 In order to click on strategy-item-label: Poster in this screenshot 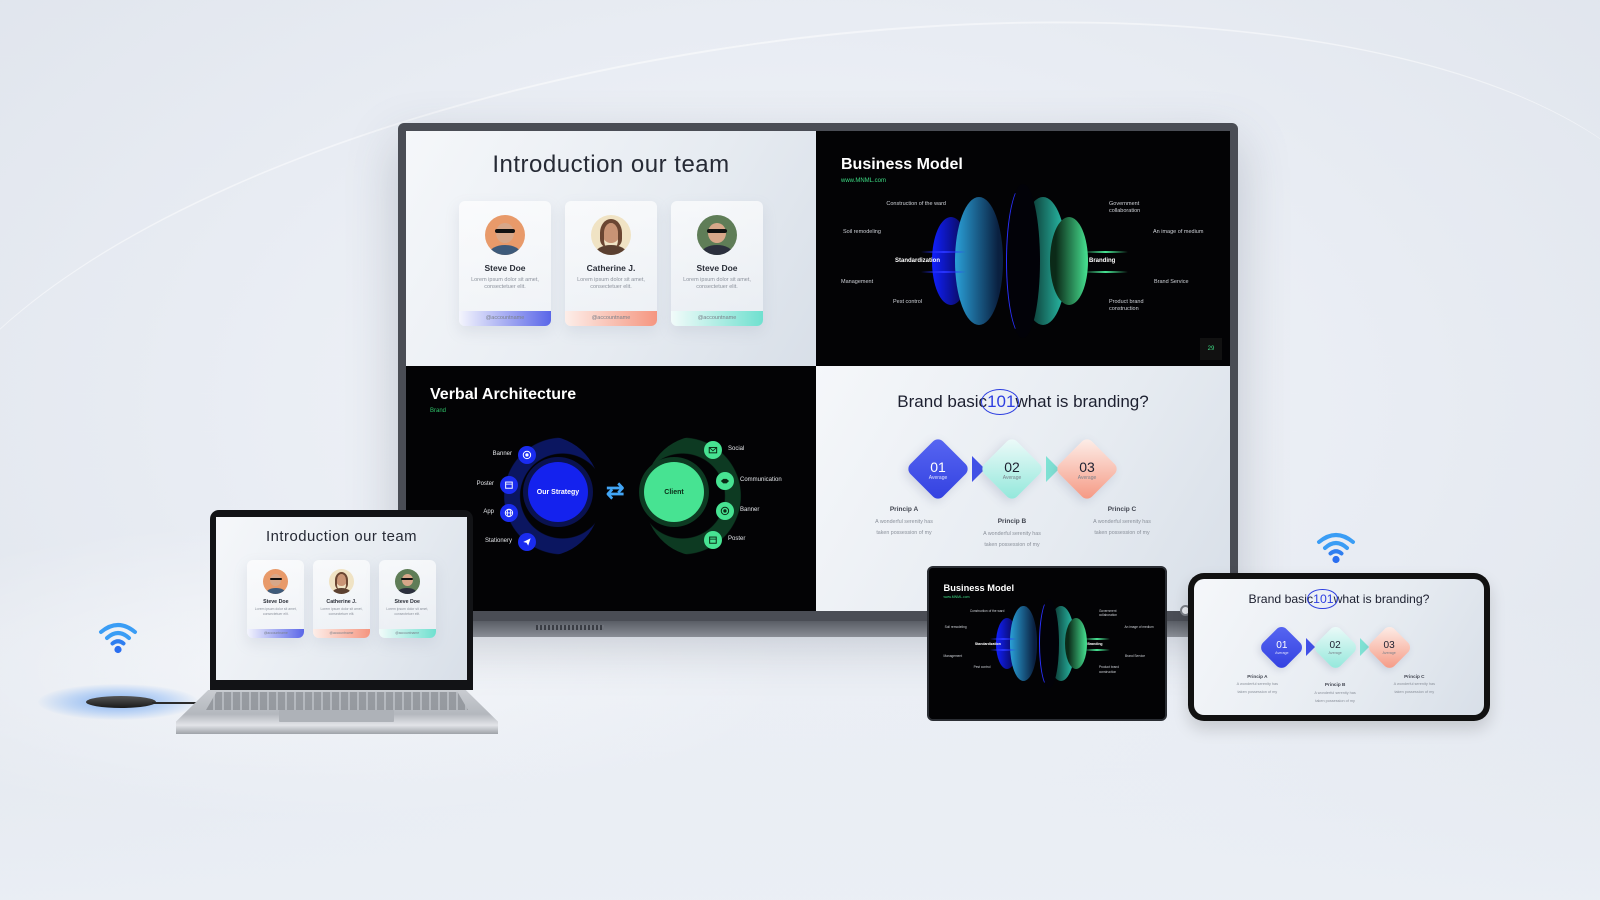, I will do `click(485, 484)`.